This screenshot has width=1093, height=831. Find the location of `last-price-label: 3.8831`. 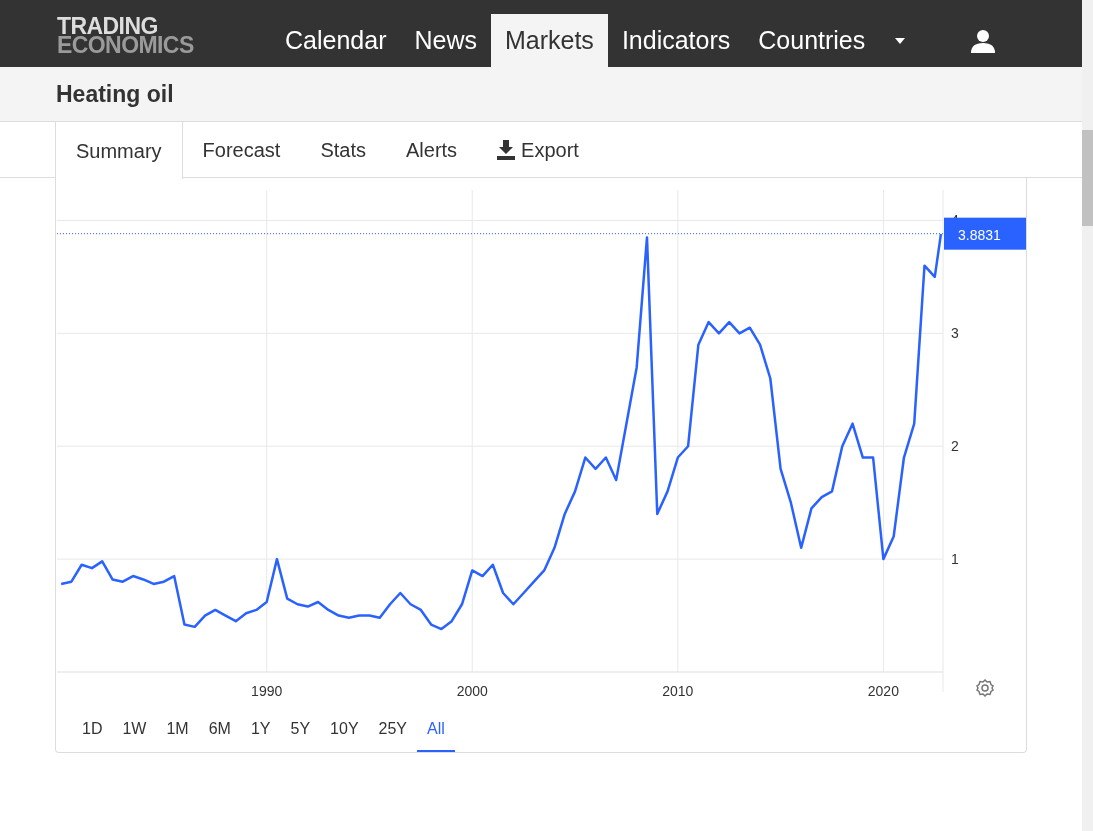

last-price-label: 3.8831 is located at coordinates (985, 233).